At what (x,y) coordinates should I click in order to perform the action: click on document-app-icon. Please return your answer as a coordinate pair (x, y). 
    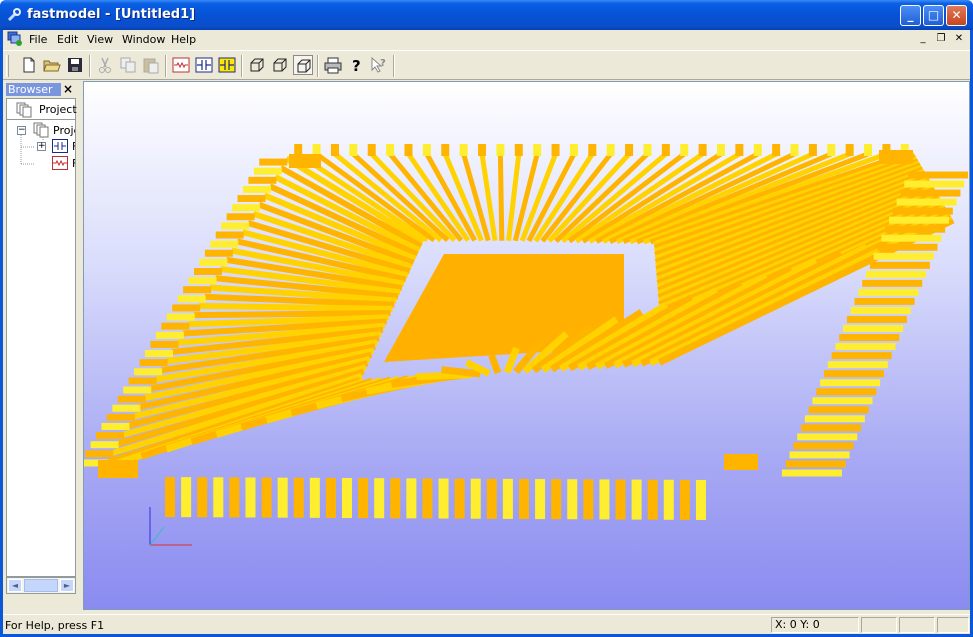
    Looking at the image, I should click on (15, 39).